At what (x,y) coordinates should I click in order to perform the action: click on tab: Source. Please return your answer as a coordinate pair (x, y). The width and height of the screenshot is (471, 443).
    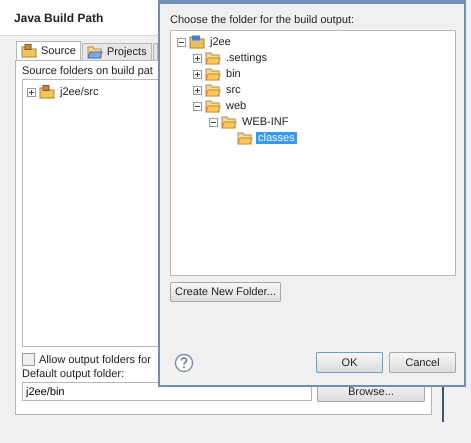
    Looking at the image, I should click on (48, 50).